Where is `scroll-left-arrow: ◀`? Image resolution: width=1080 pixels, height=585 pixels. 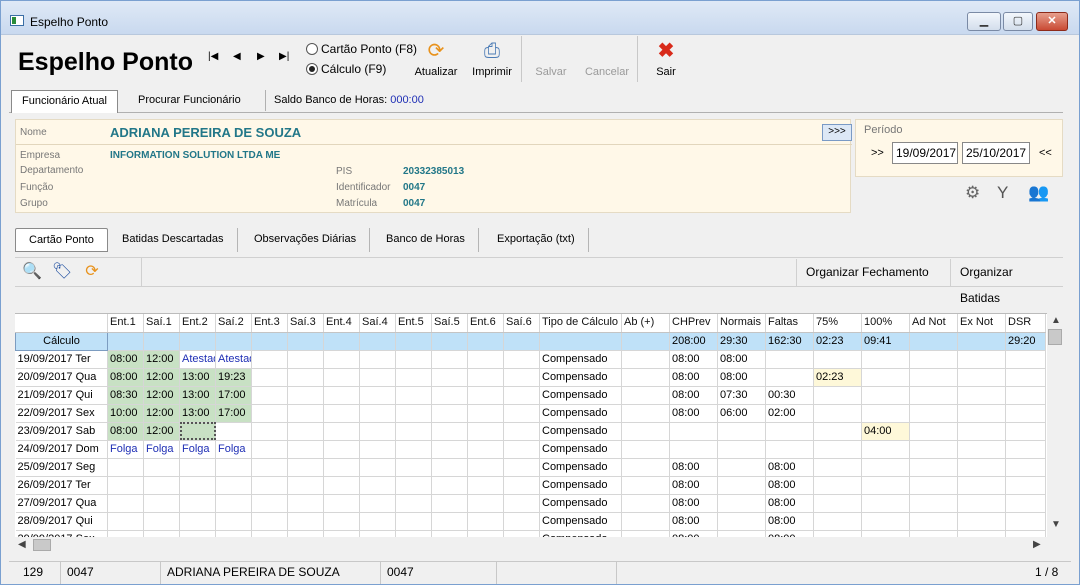
scroll-left-arrow: ◀ is located at coordinates (22, 544).